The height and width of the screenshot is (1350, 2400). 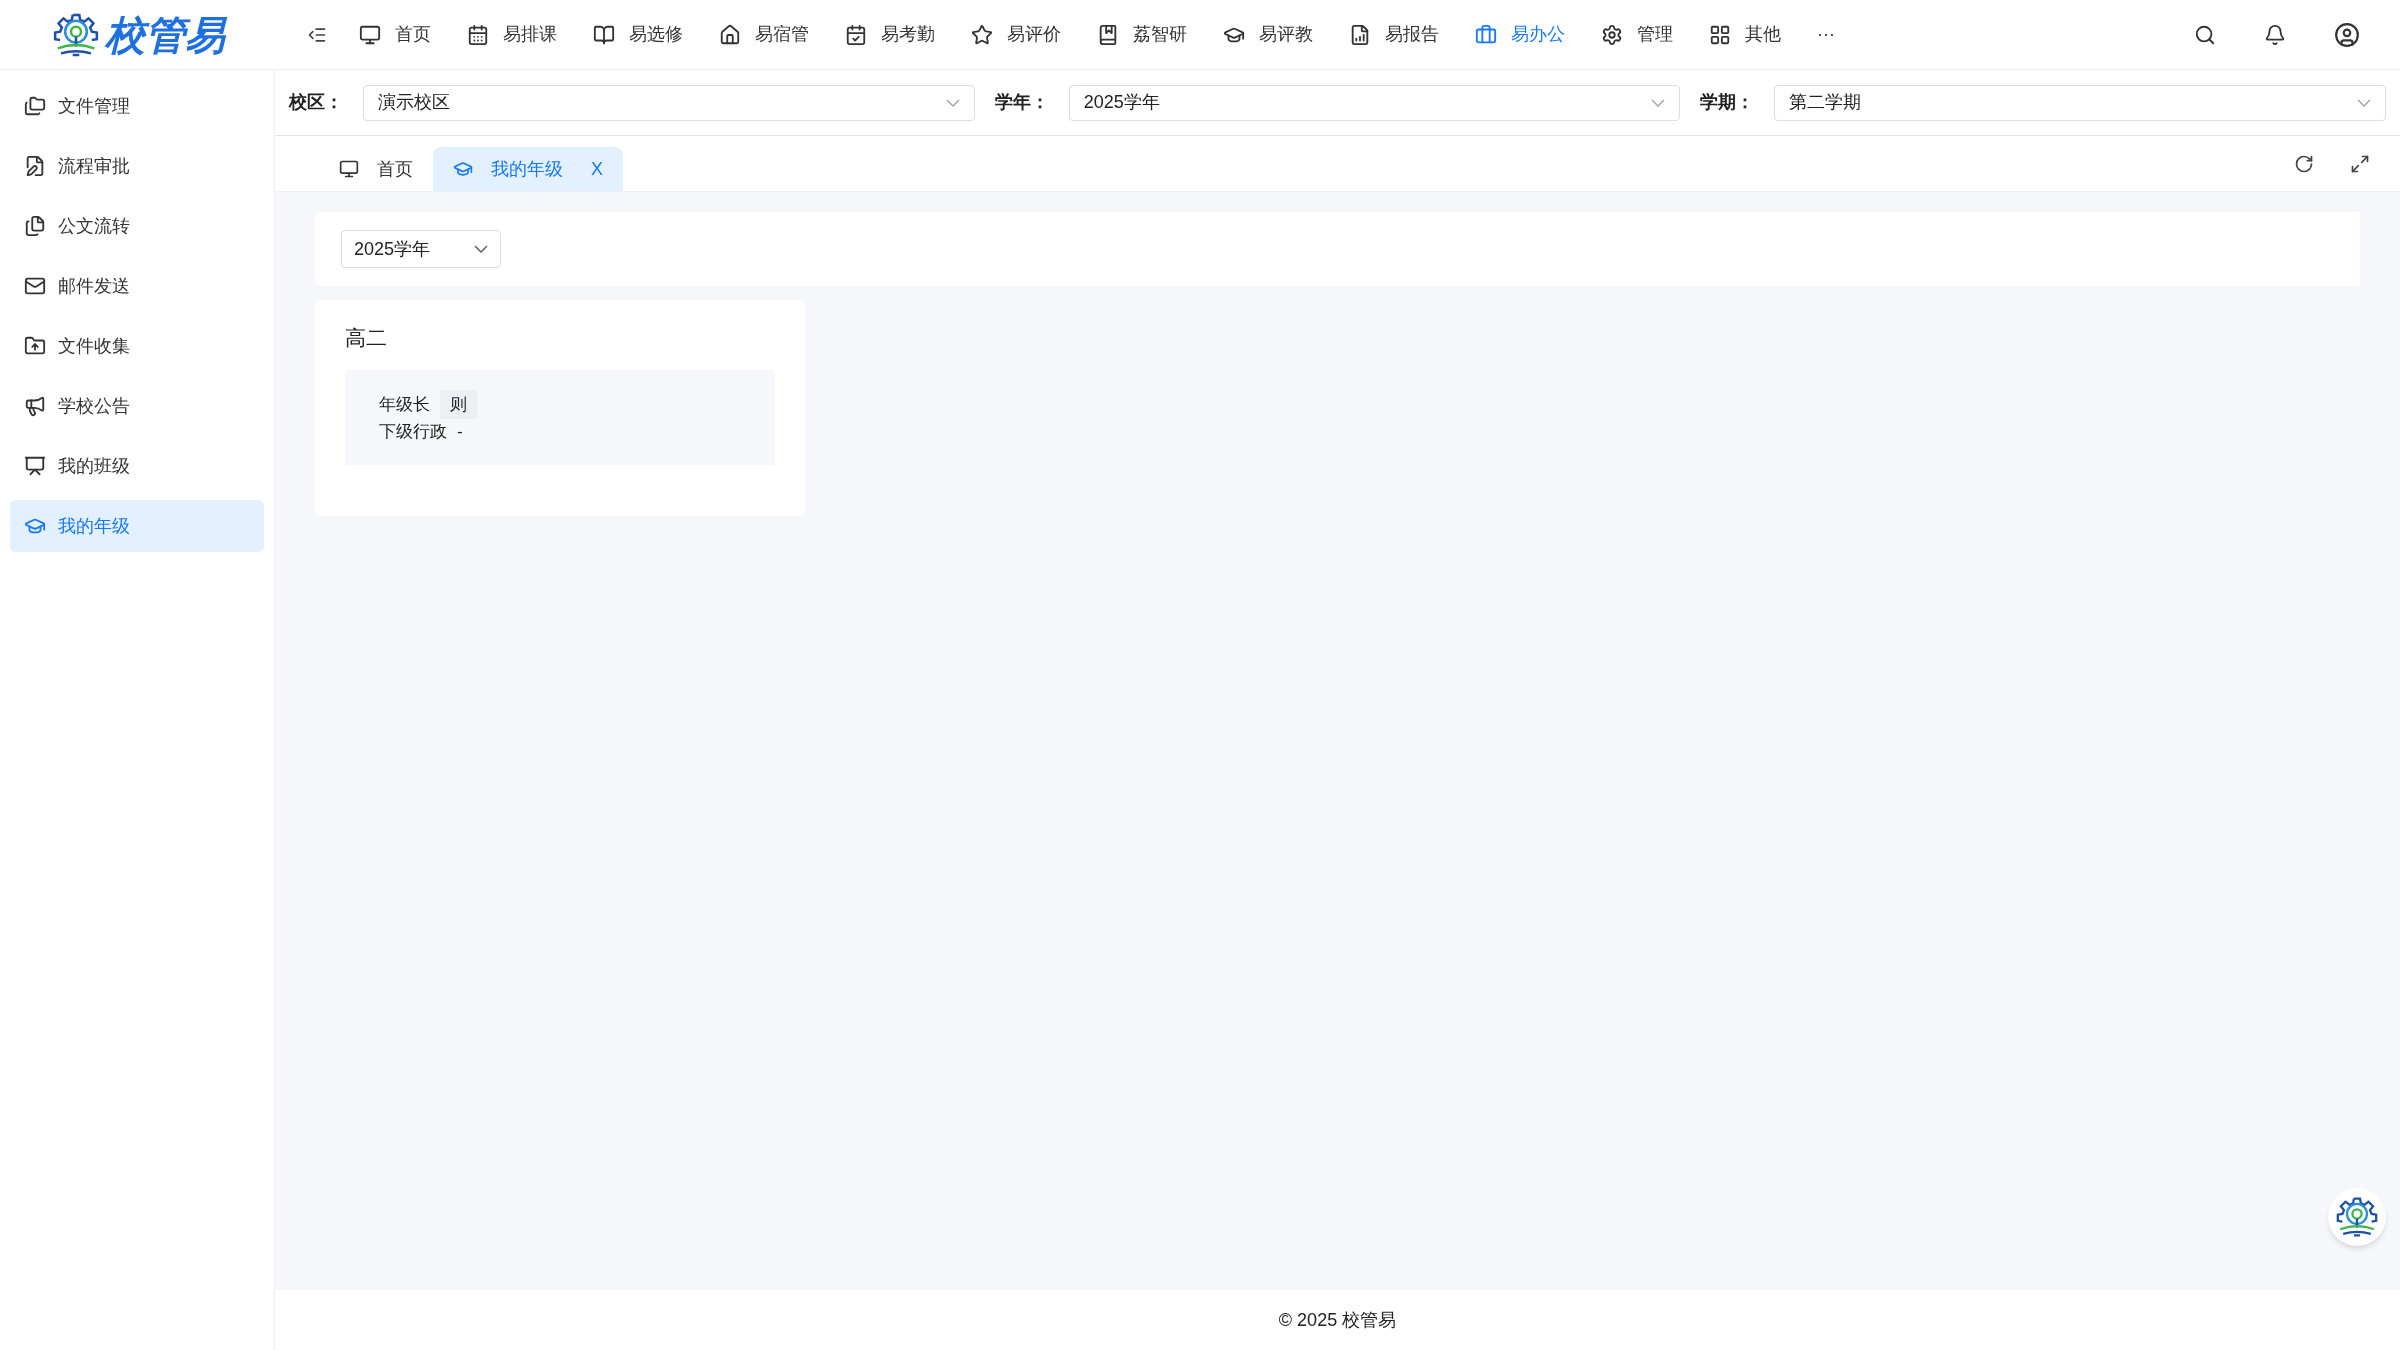 What do you see at coordinates (2304, 164) in the screenshot?
I see `refresh-icon` at bounding box center [2304, 164].